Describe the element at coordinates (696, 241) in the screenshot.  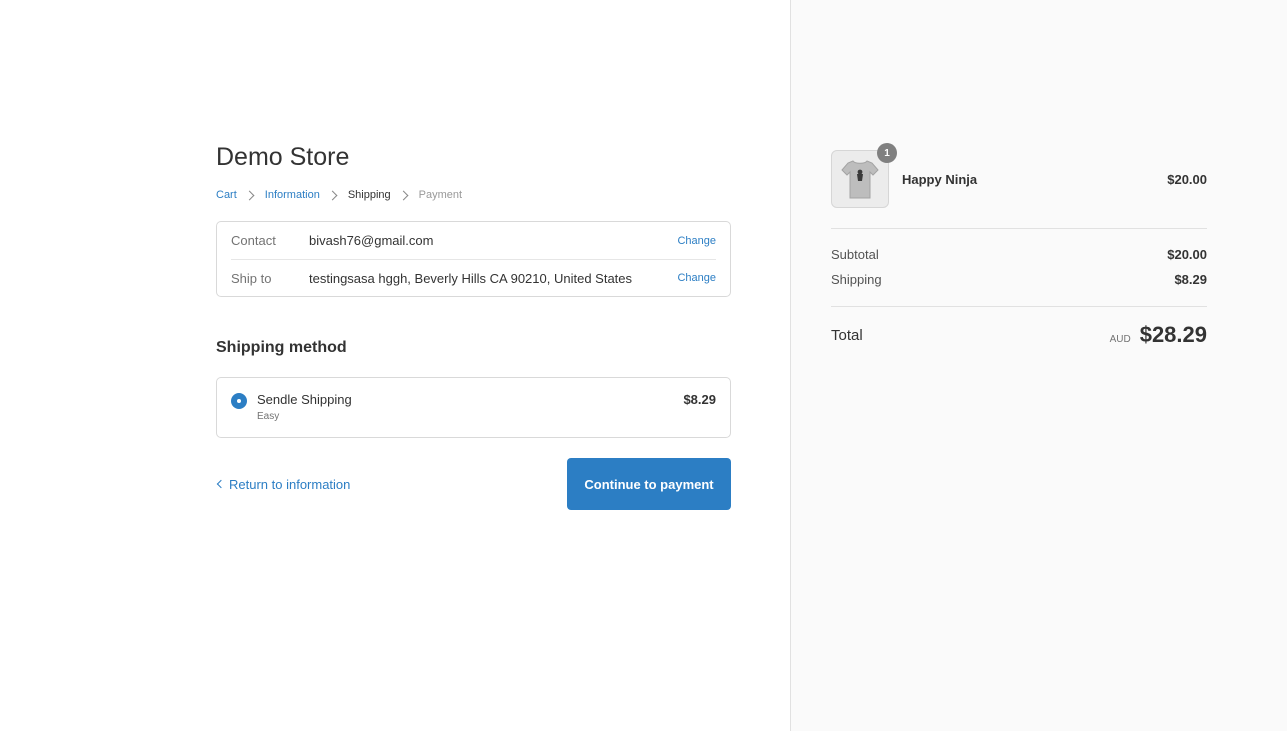
I see `change-contact-link: Change` at that location.